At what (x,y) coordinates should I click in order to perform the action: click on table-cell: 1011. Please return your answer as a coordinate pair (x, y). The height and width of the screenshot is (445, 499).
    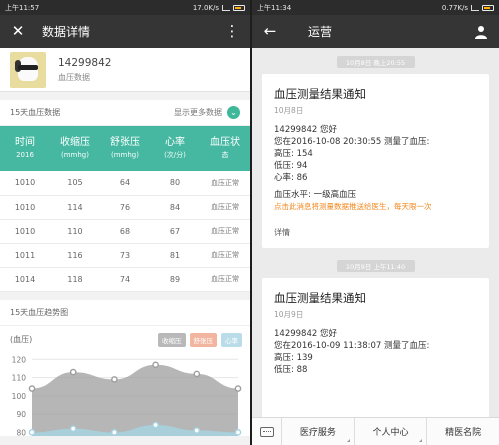
    Looking at the image, I should click on (25, 255).